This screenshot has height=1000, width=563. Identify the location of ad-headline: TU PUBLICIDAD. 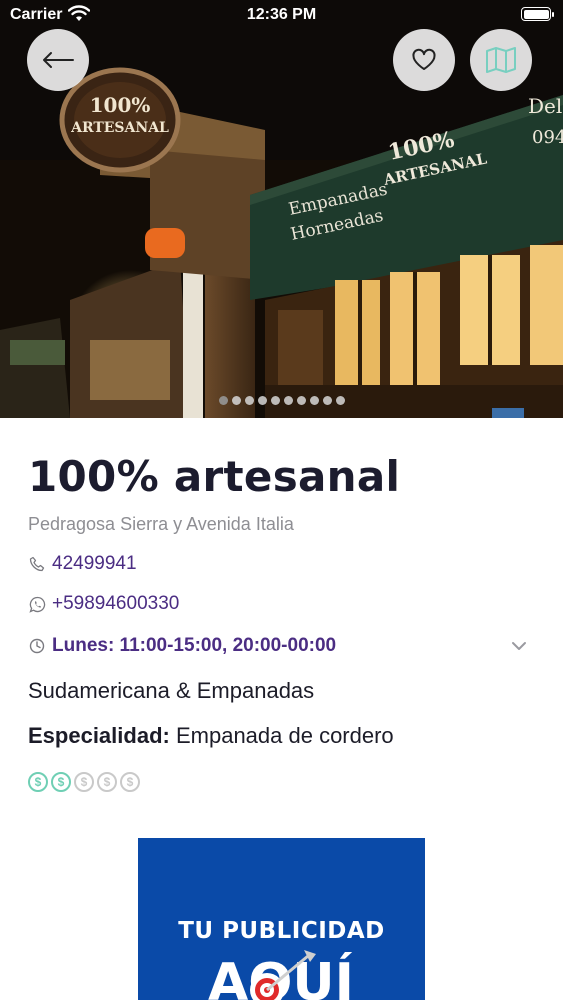
(281, 931).